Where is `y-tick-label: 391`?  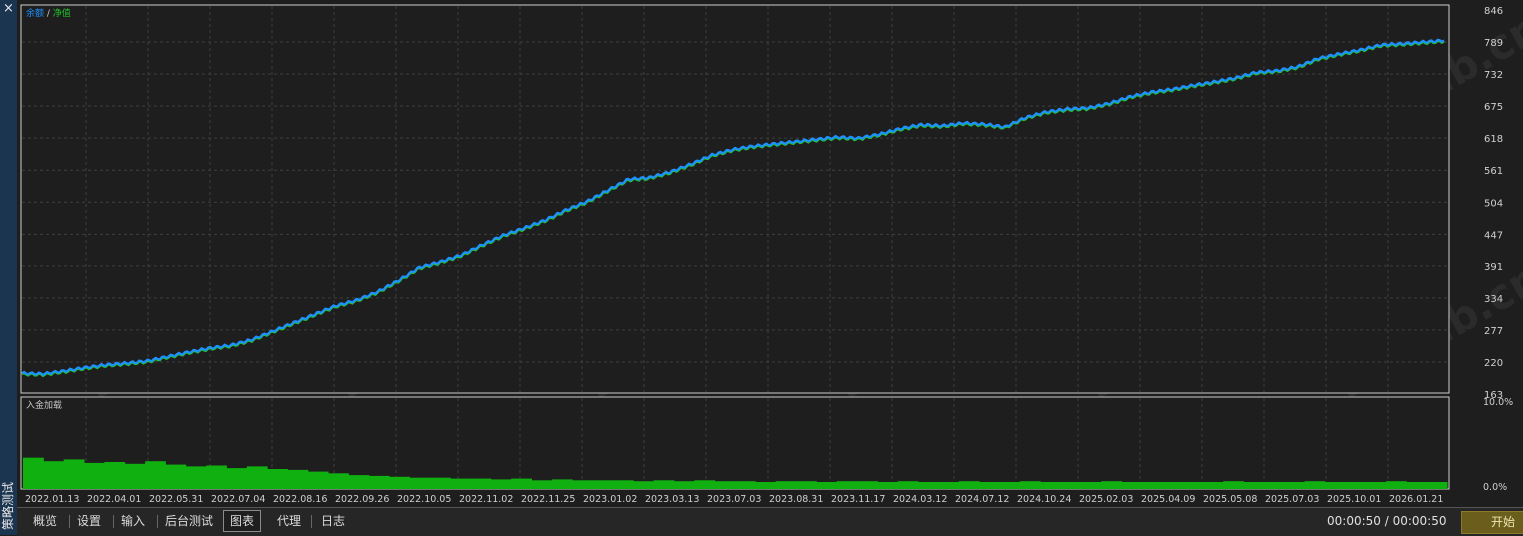 y-tick-label: 391 is located at coordinates (1493, 267).